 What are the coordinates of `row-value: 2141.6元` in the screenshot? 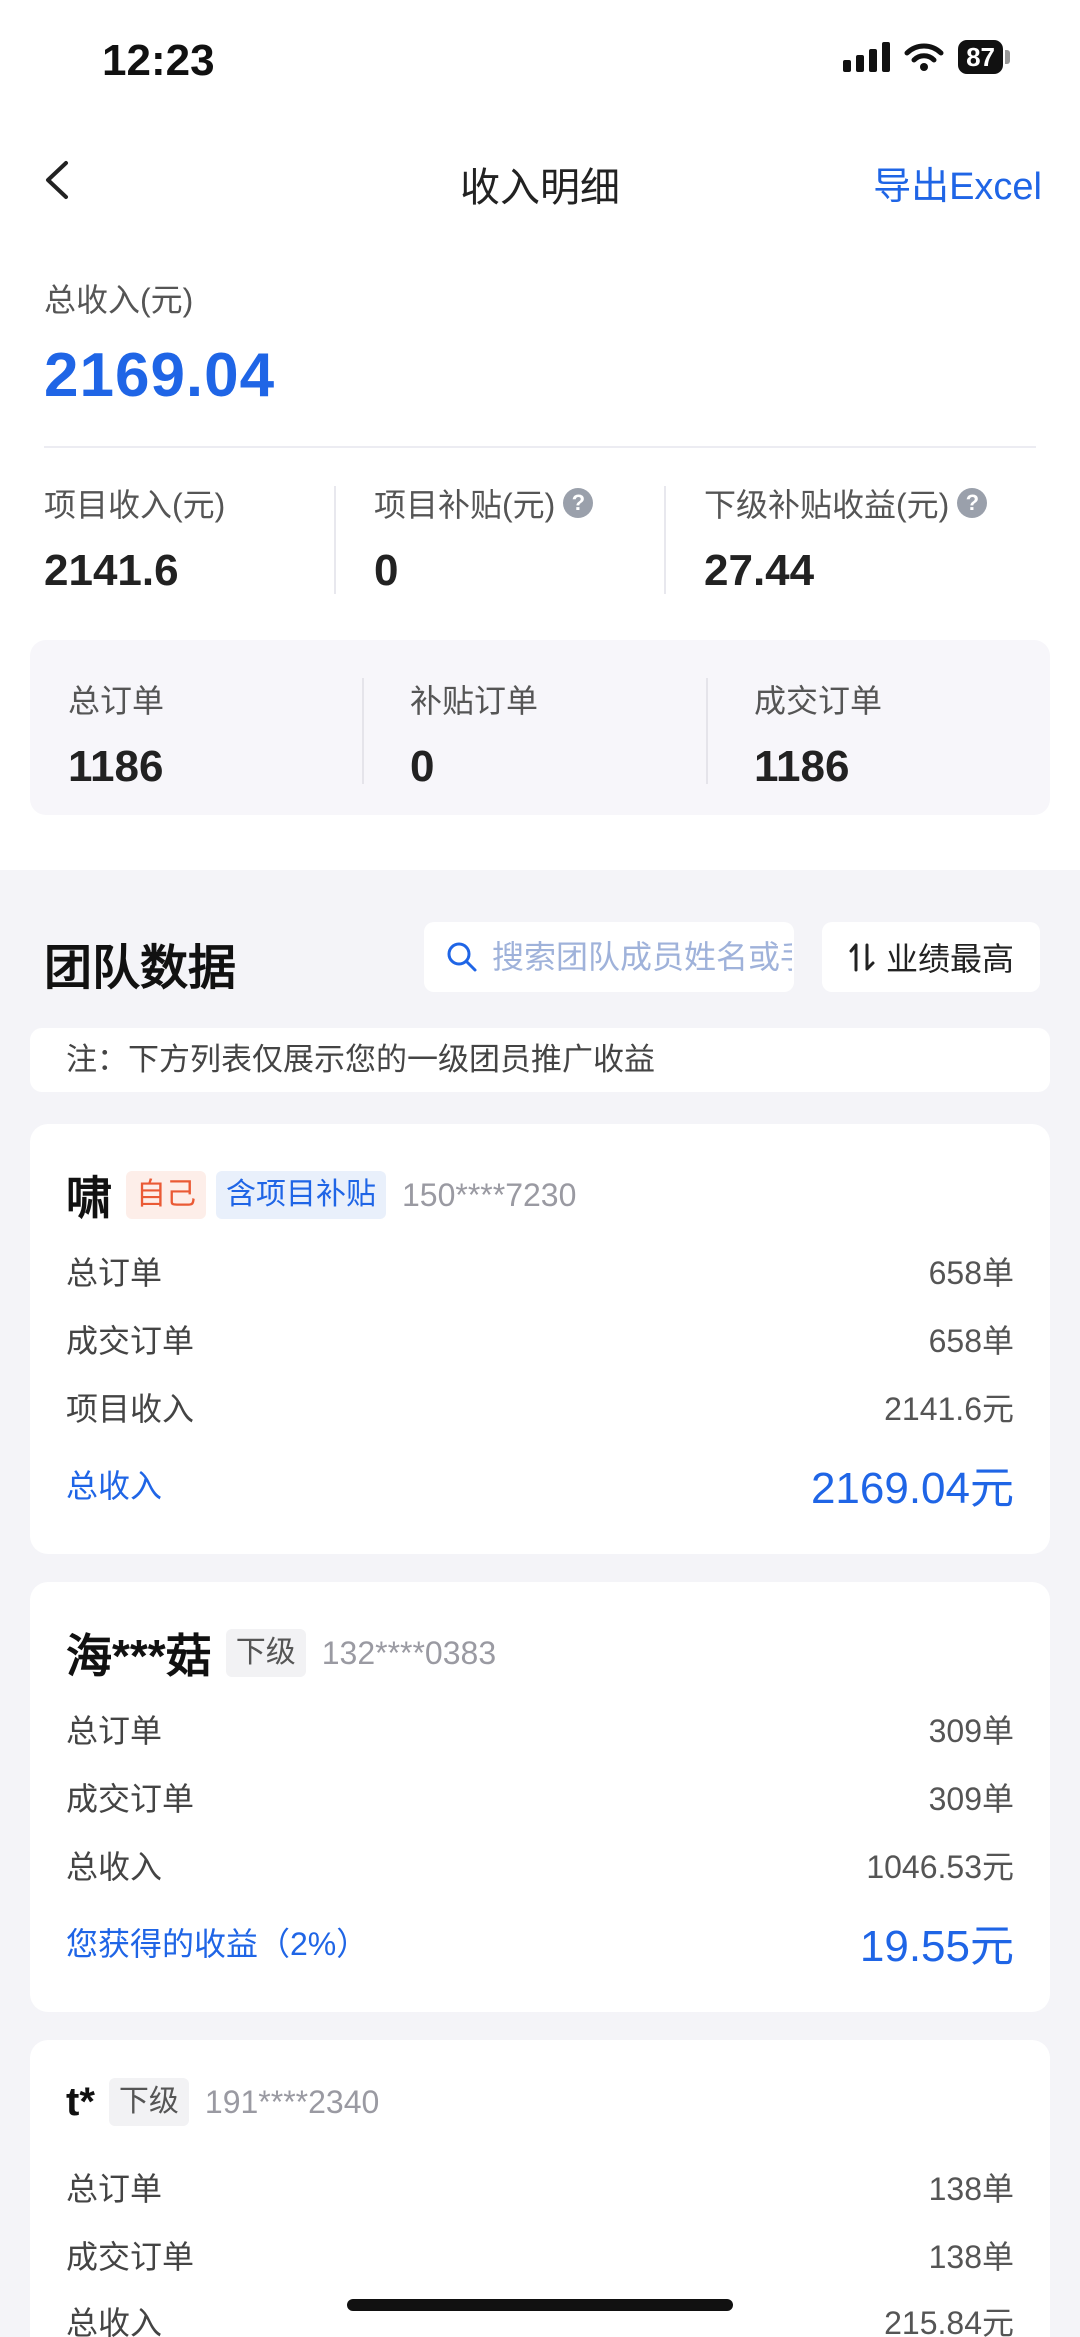 It's located at (949, 1409).